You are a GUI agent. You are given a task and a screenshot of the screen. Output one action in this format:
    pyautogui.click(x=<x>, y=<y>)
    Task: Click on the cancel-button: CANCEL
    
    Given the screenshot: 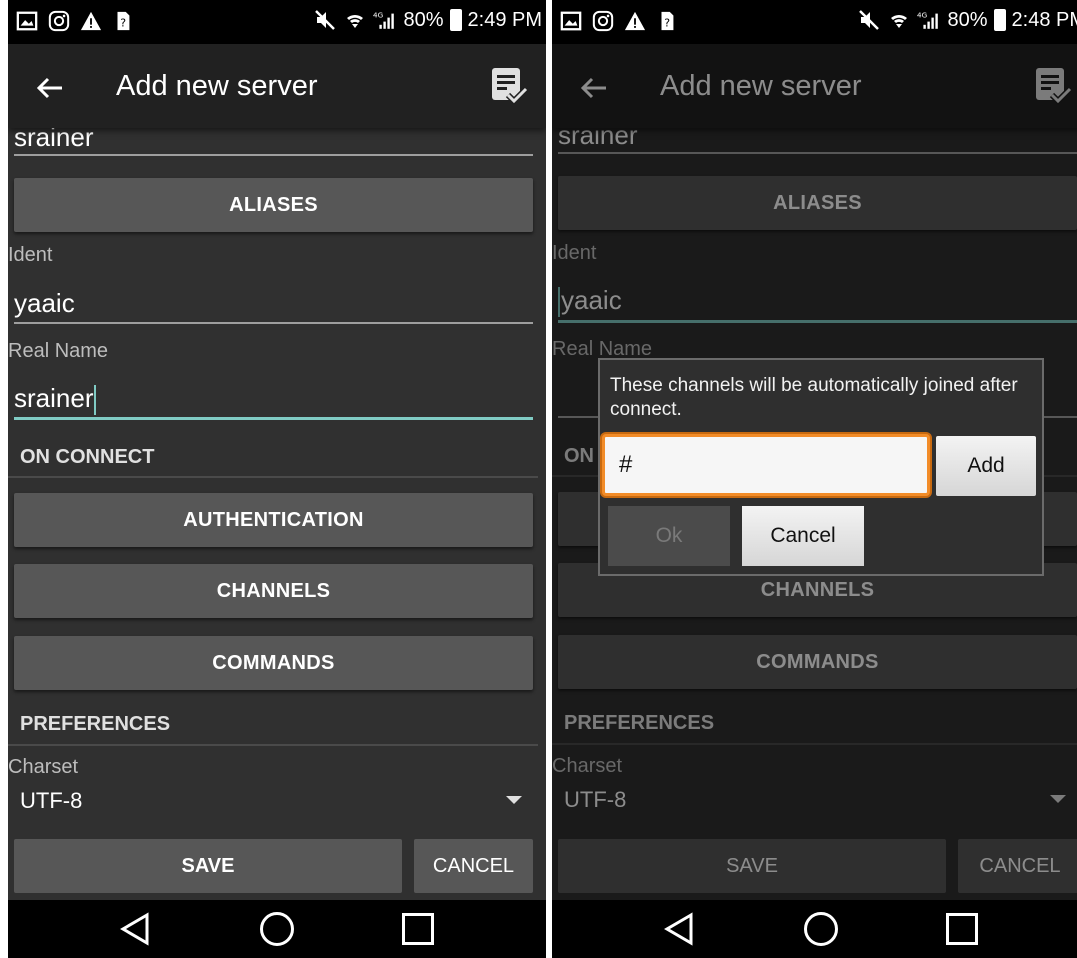 What is the action you would take?
    pyautogui.click(x=473, y=866)
    